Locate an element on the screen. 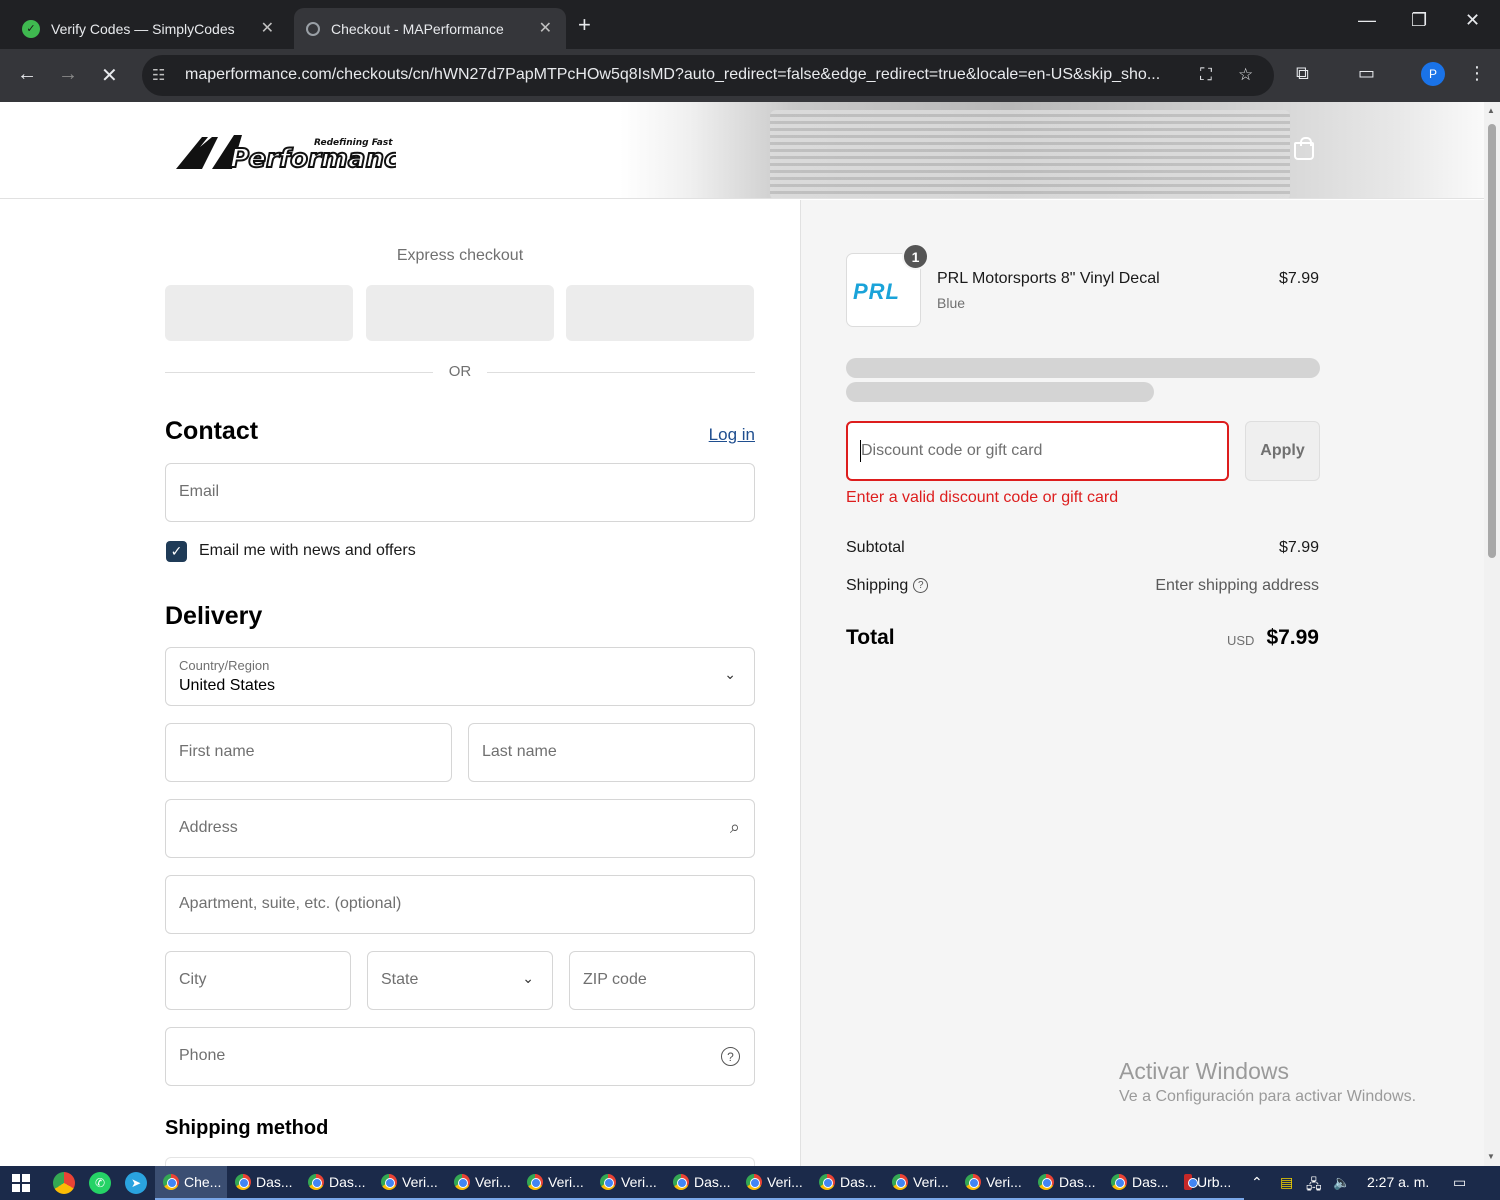 The width and height of the screenshot is (1500, 1200). discount-placeholder: Discount code or gift card is located at coordinates (952, 450).